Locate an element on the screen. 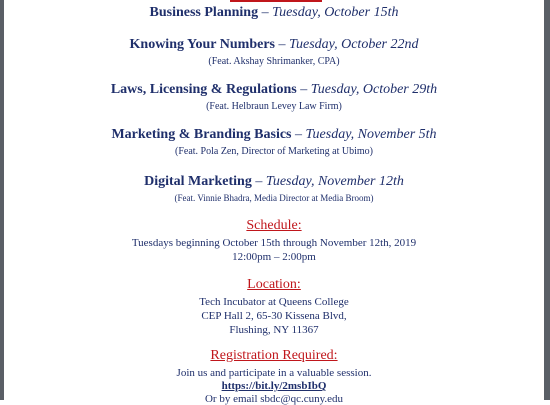  schedule-time: 12:00pm – 2:00pm is located at coordinates (274, 257).